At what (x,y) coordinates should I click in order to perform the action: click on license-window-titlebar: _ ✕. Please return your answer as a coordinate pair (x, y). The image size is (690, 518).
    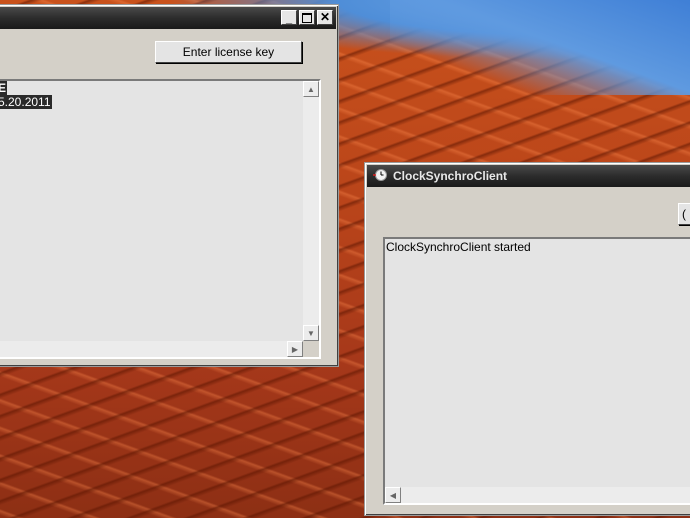
    Looking at the image, I should click on (168, 18).